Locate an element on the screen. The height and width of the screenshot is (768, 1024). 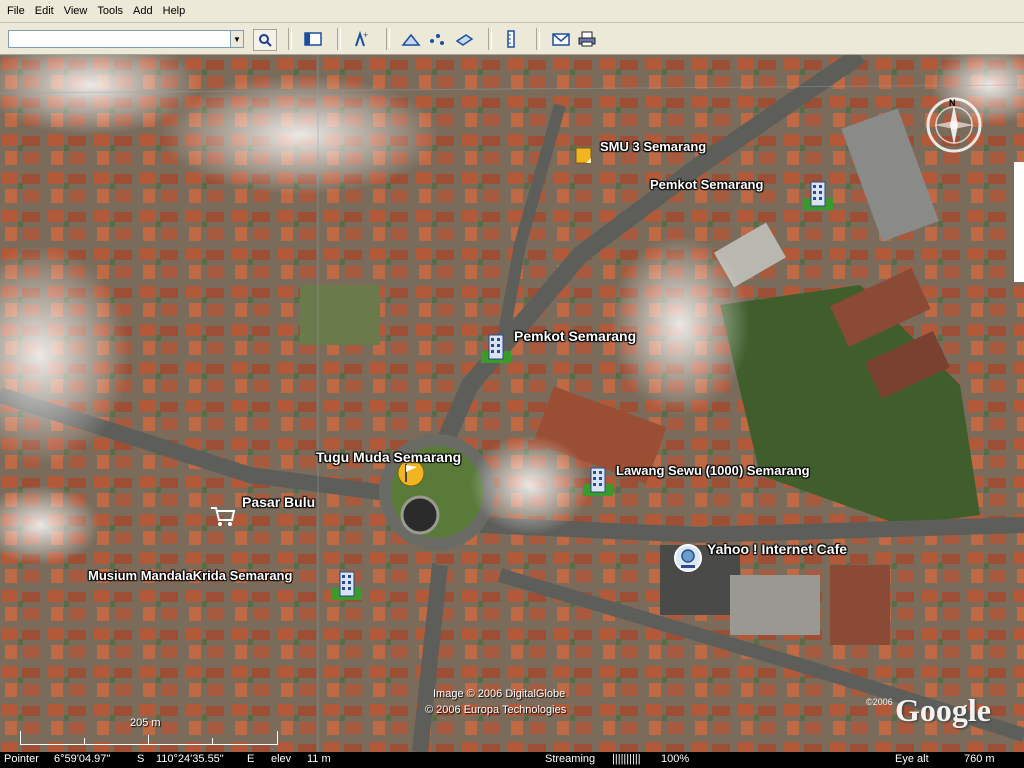
print-icon is located at coordinates (587, 39).